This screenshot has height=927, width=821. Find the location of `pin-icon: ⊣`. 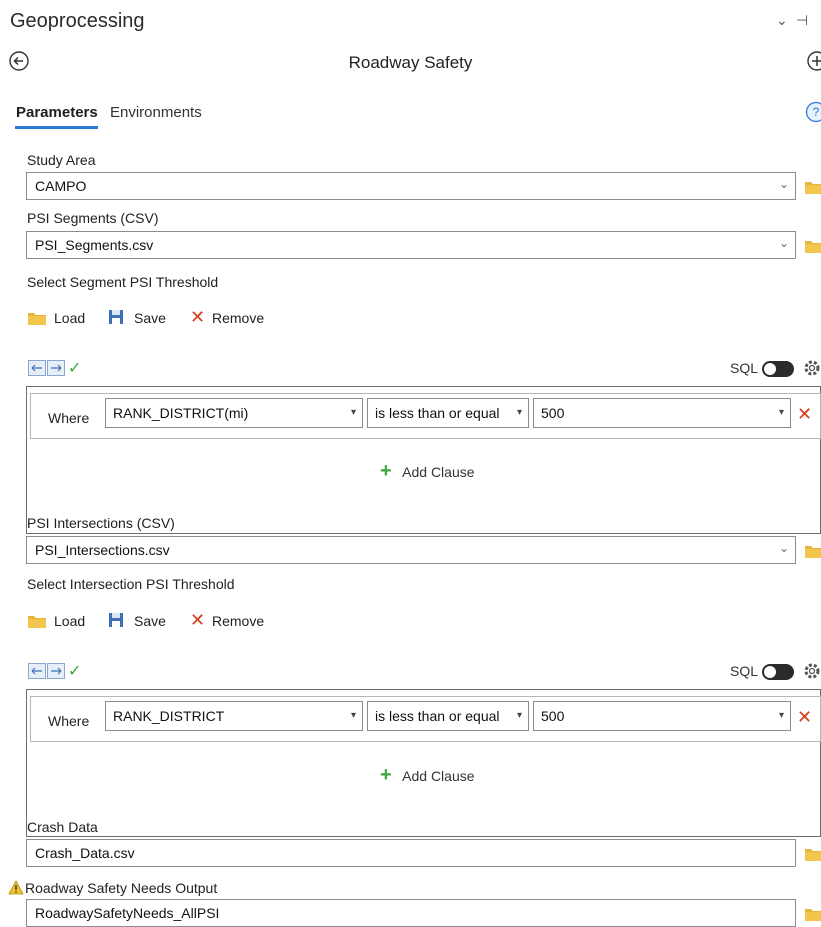

pin-icon: ⊣ is located at coordinates (802, 20).